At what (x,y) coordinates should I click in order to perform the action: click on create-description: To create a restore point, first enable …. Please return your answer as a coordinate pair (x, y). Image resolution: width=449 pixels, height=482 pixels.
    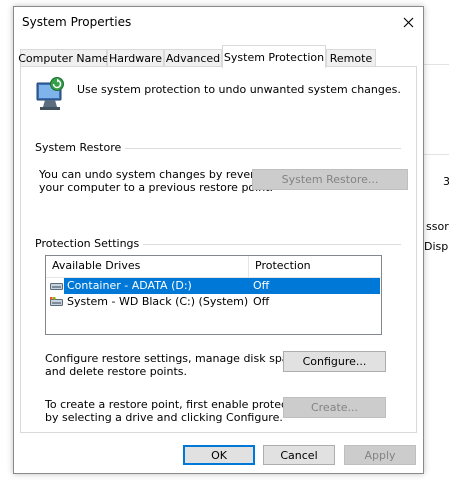
    Looking at the image, I should click on (177, 404).